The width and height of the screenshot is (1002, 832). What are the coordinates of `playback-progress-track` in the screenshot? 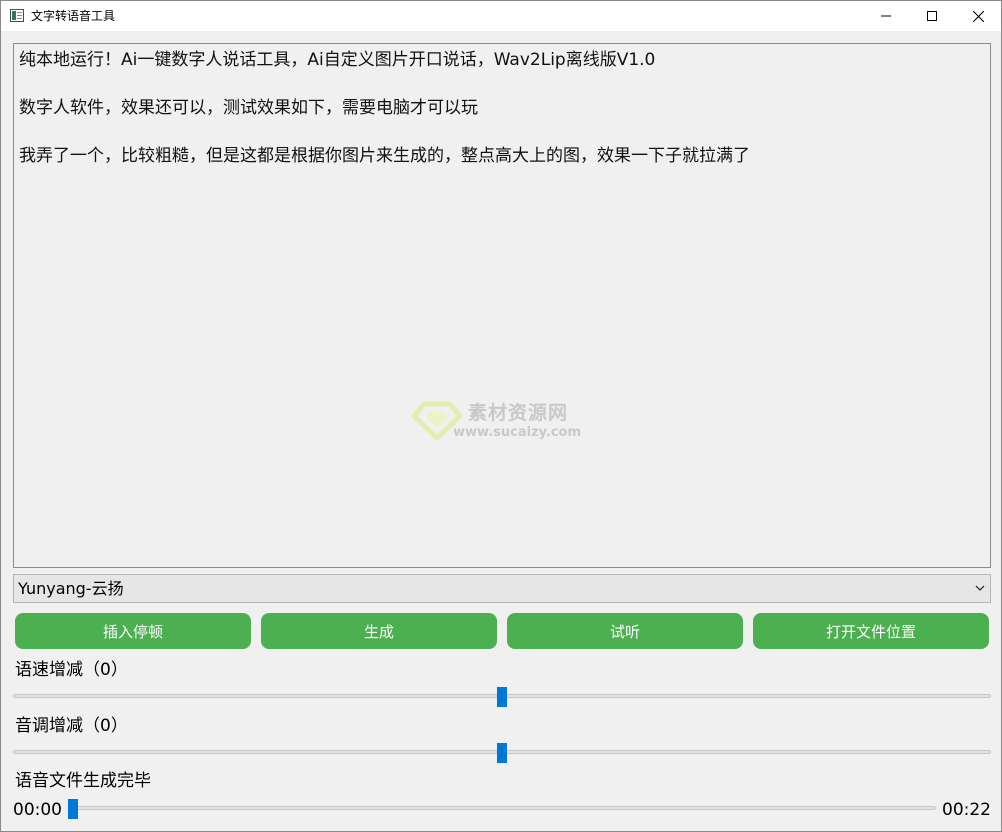 It's located at (502, 808).